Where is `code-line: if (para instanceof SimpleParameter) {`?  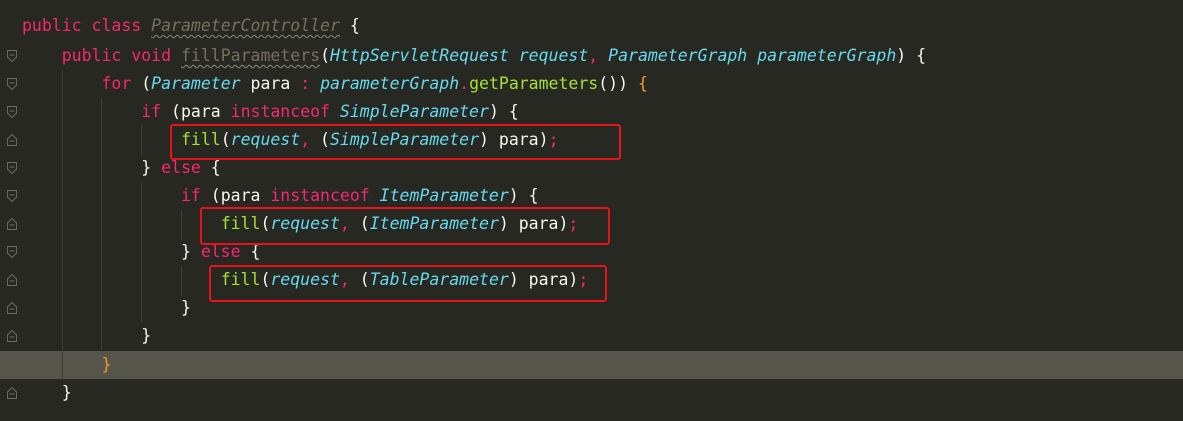
code-line: if (para instanceof SimpleParameter) { is located at coordinates (602, 112).